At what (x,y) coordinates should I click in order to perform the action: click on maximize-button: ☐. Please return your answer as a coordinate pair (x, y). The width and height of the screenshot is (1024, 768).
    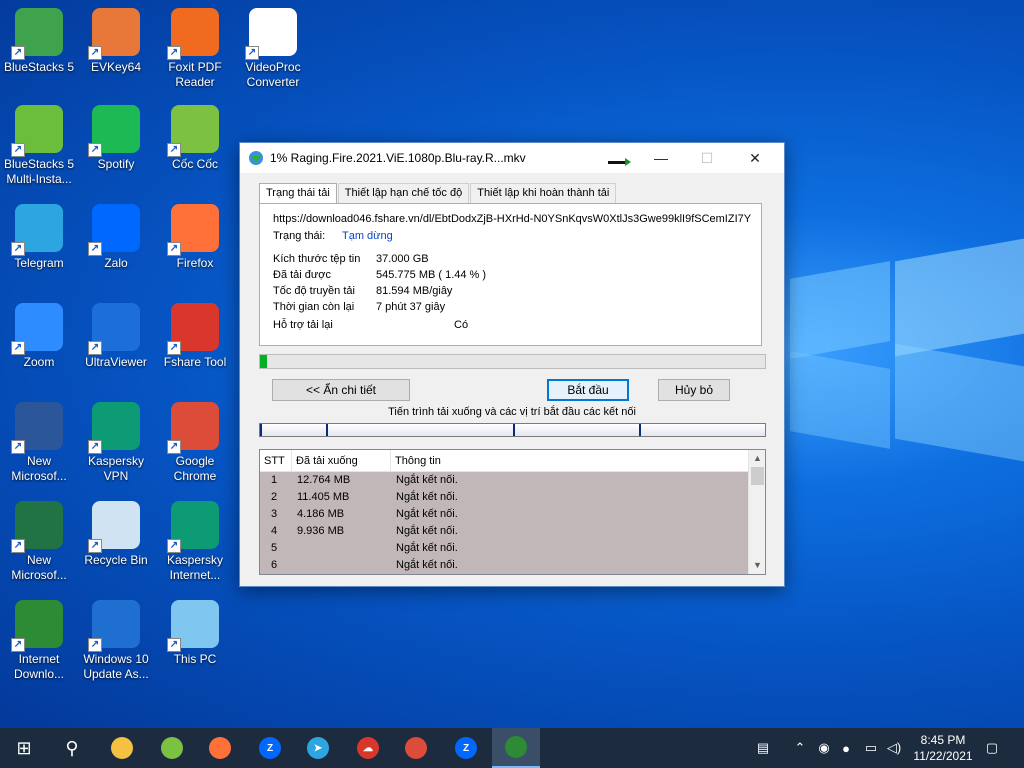
    Looking at the image, I should click on (707, 158).